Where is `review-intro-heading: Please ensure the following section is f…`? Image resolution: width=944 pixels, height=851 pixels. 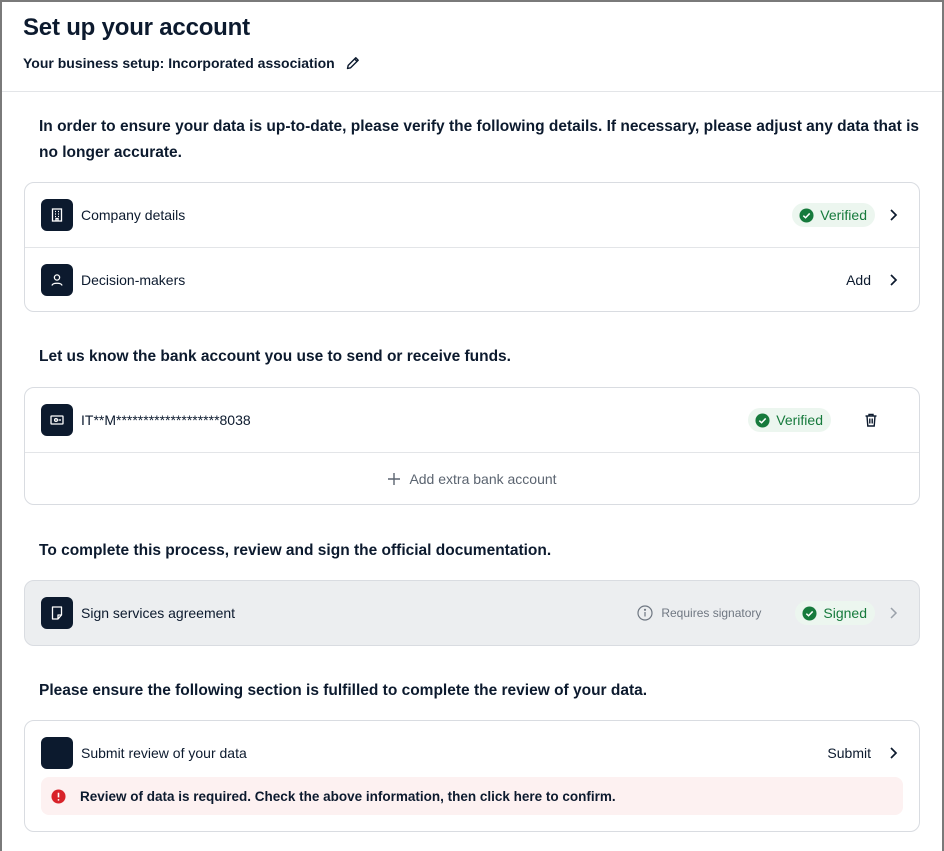
review-intro-heading: Please ensure the following section is f… is located at coordinates (343, 690).